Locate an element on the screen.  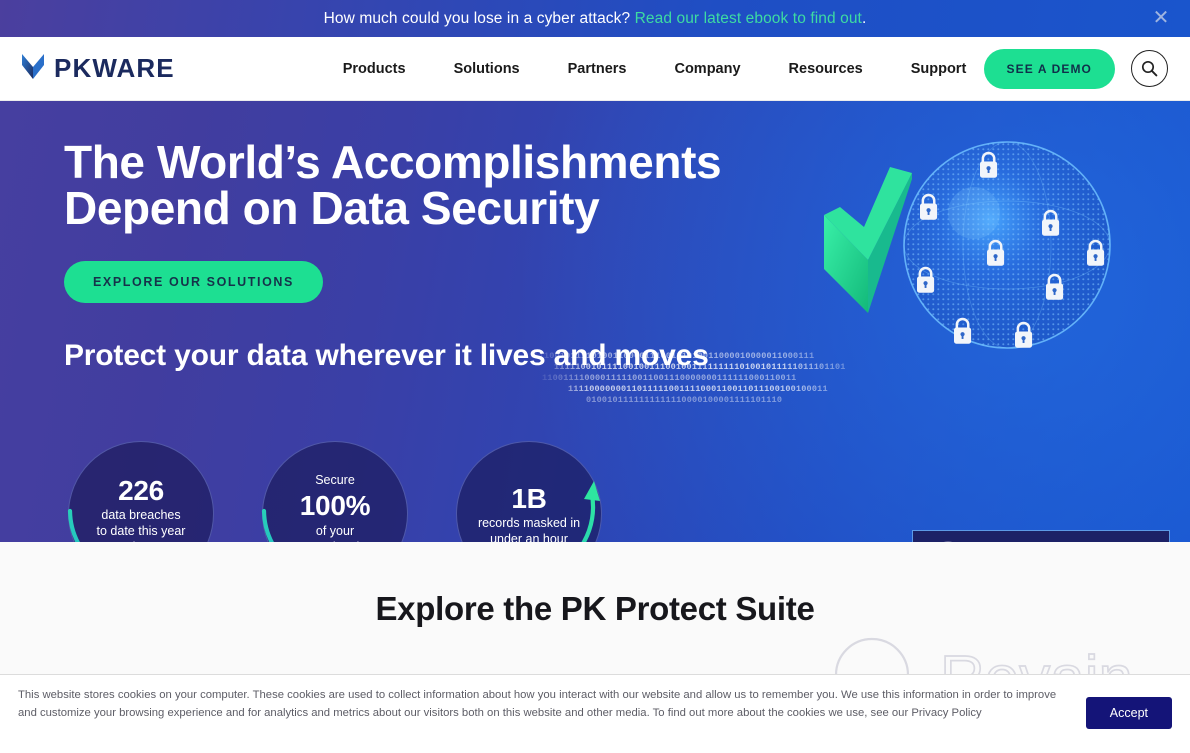
stat-label-line1: data breaches is located at coordinates (141, 515).